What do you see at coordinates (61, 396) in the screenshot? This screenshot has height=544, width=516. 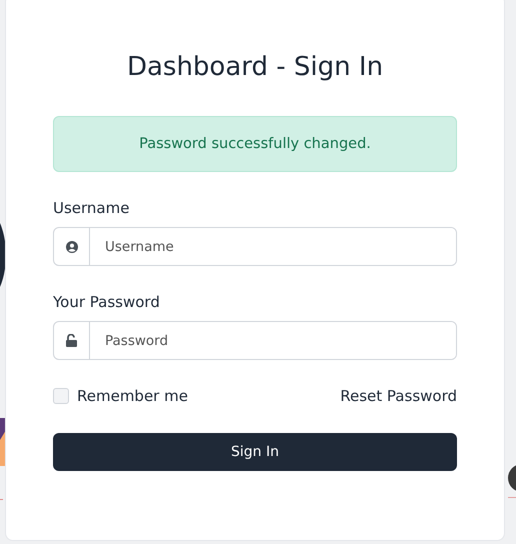 I see `remember-checkbox` at bounding box center [61, 396].